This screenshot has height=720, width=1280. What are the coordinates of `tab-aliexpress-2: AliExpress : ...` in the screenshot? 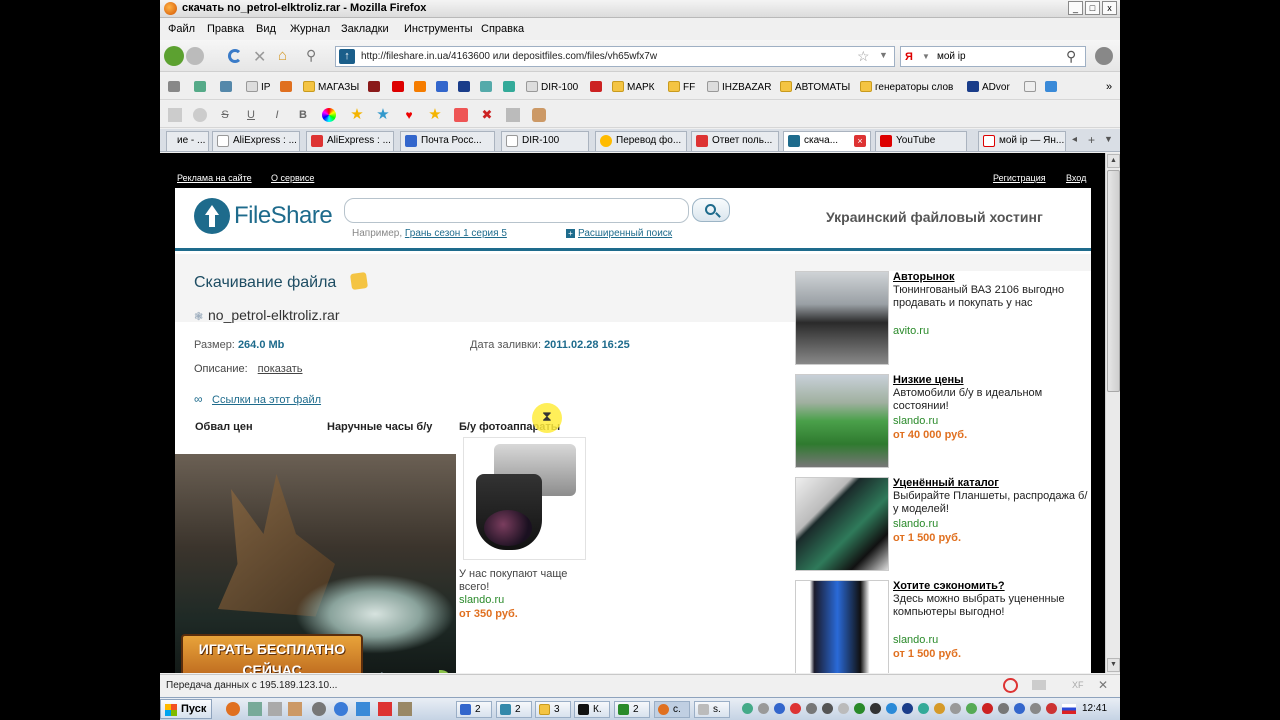 It's located at (350, 141).